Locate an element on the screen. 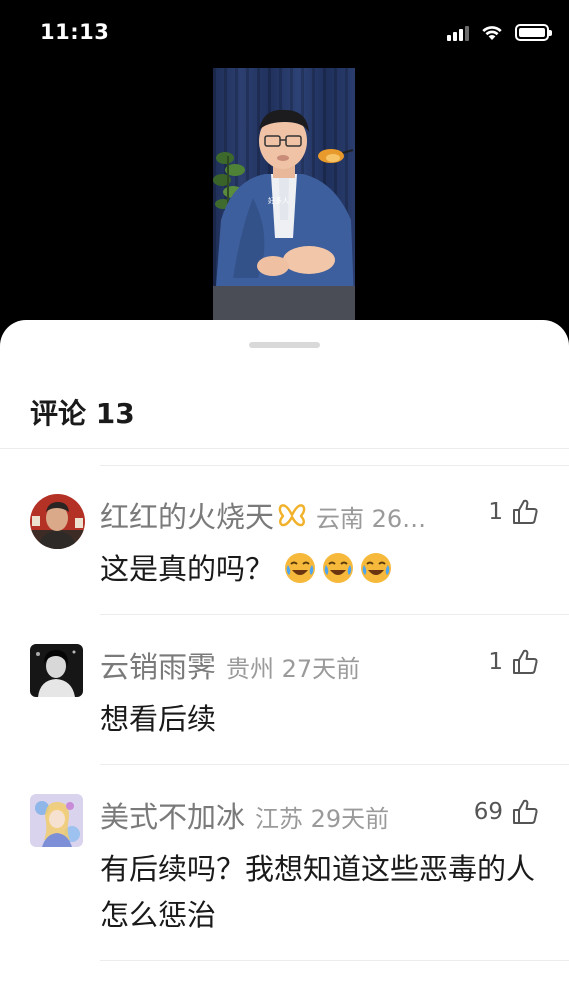 The image size is (569, 1000). status-bar: 11:13 is located at coordinates (284, 34).